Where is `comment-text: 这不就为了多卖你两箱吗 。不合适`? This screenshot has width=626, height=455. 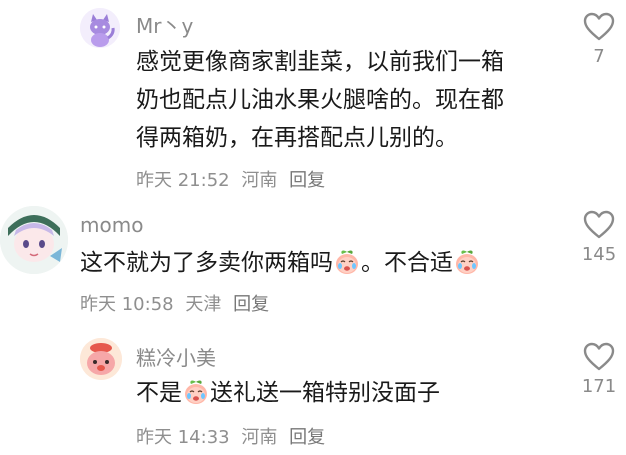
comment-text: 这不就为了多卖你两箱吗 。不合适 is located at coordinates (280, 263).